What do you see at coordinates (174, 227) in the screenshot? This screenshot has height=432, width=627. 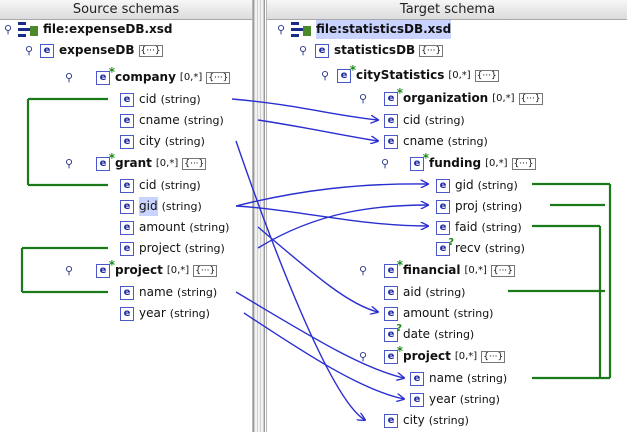 I see `source-grant-amount: e amount (string)` at bounding box center [174, 227].